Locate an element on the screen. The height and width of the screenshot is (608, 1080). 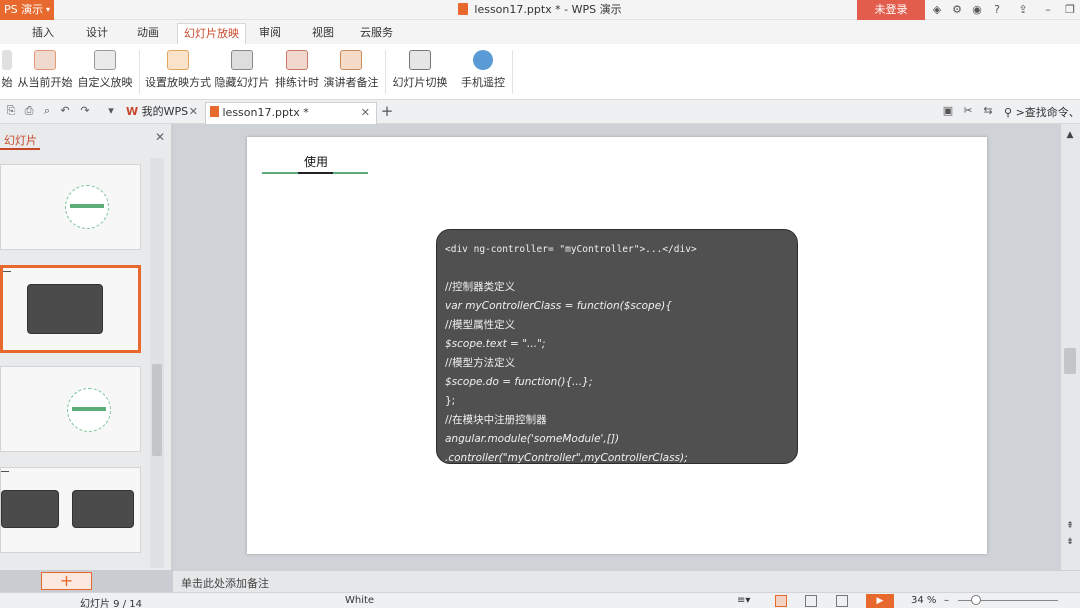
show-settings-button: 设置放映方式 is located at coordinates (178, 73).